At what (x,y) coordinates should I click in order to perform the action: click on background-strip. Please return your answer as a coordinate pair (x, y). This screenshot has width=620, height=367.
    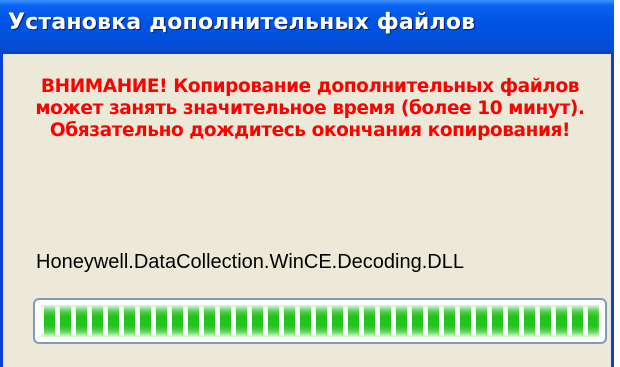
    Looking at the image, I should click on (617, 183).